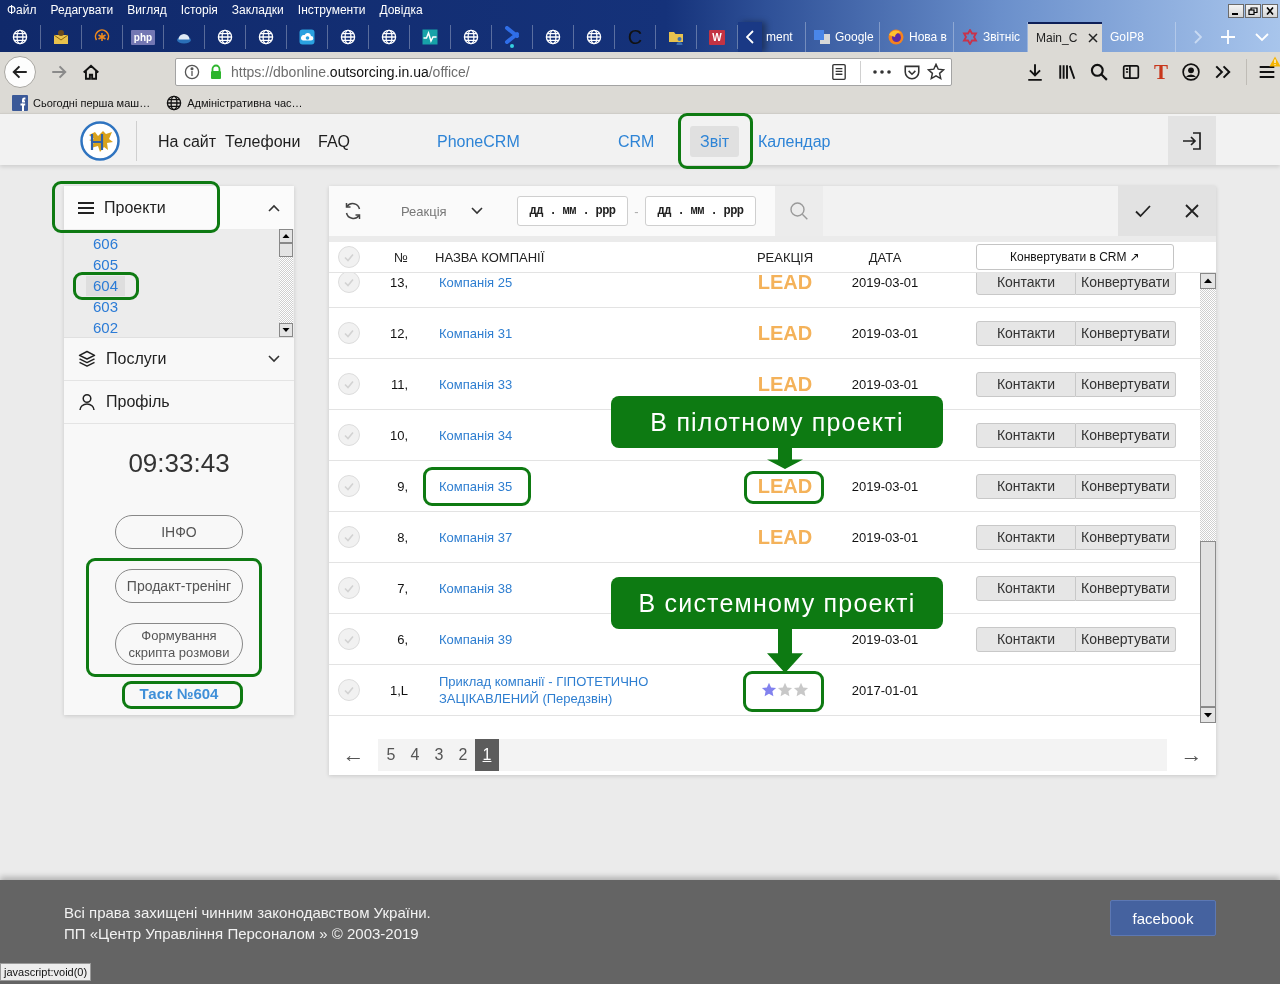 This screenshot has height=984, width=1280. What do you see at coordinates (1065, 37) in the screenshot?
I see `browser-tab: Main_C` at bounding box center [1065, 37].